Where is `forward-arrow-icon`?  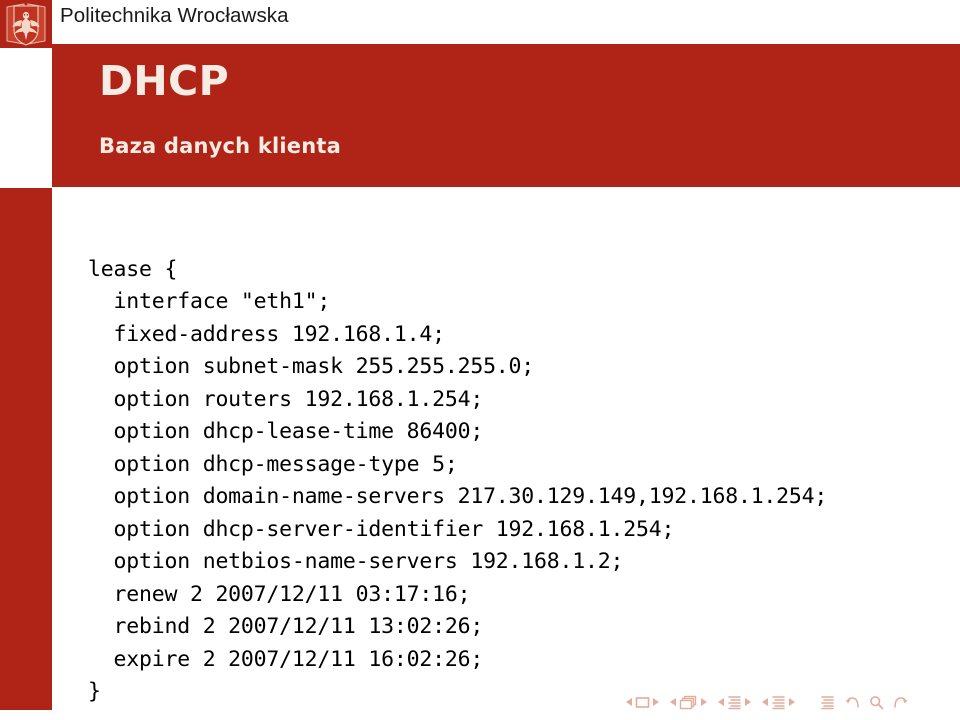 forward-arrow-icon is located at coordinates (900, 702).